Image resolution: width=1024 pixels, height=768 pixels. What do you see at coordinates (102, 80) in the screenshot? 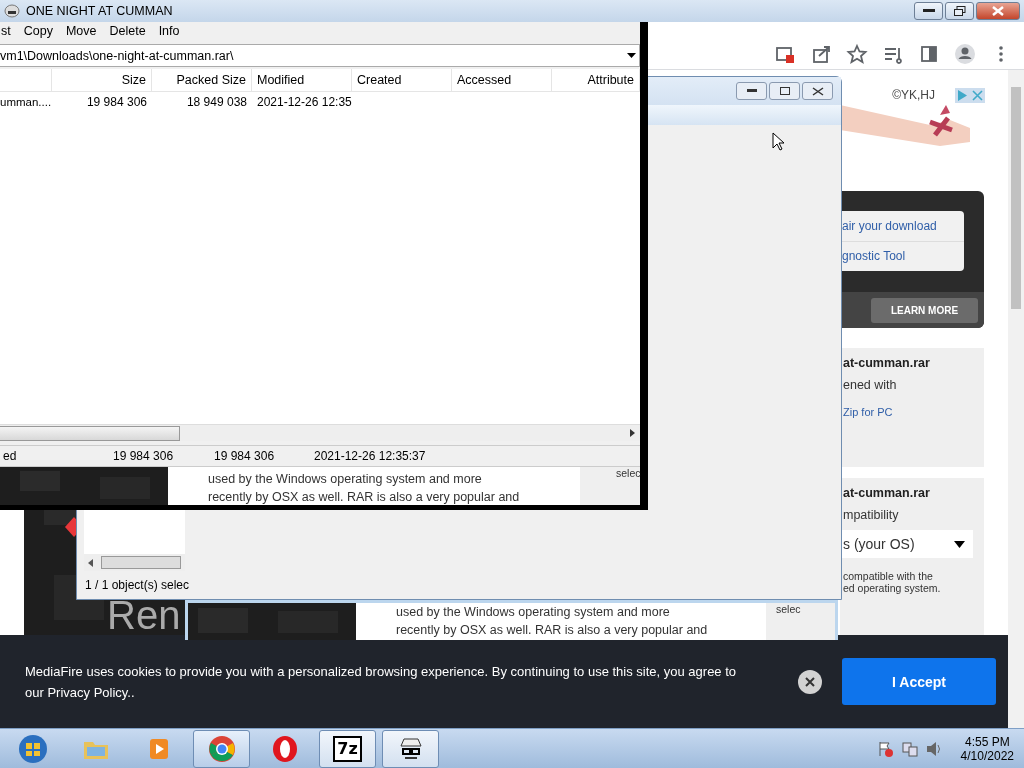
I see `column-header: Size` at bounding box center [102, 80].